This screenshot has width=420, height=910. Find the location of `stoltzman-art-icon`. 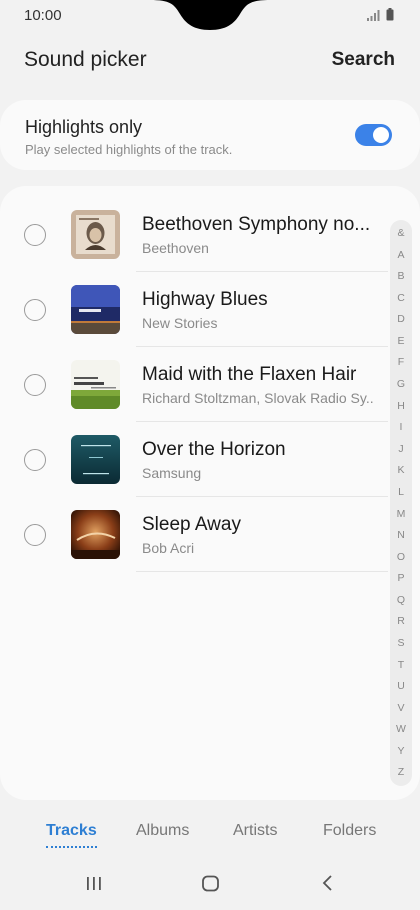

stoltzman-art-icon is located at coordinates (95, 384).